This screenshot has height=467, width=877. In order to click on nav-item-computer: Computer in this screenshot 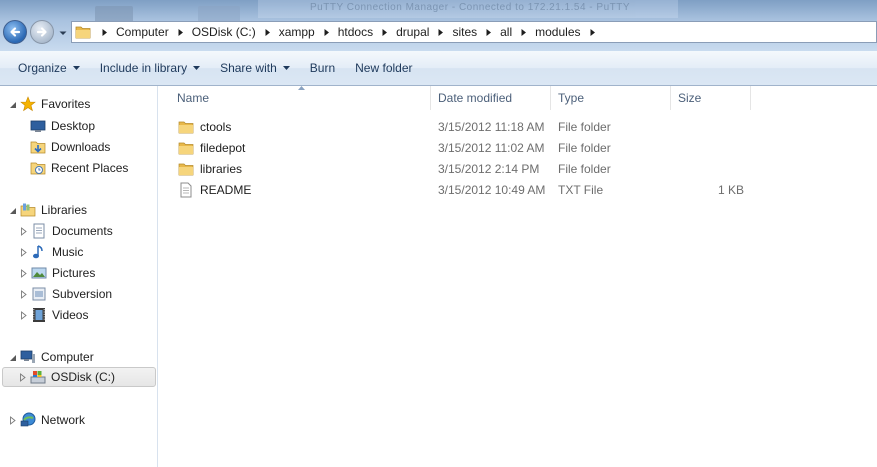, I will do `click(51, 357)`.